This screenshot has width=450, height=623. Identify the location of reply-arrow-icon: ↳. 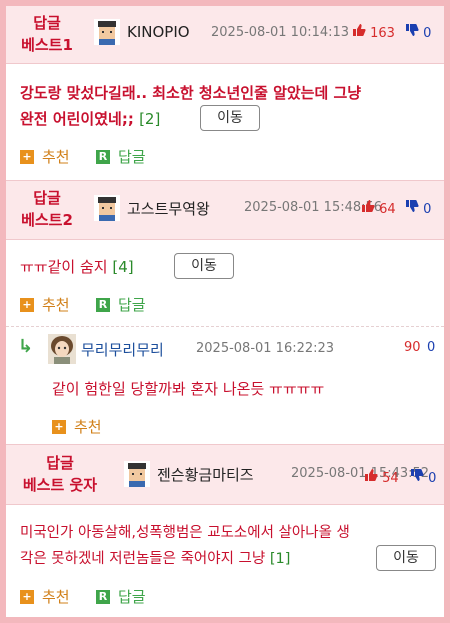
(26, 346).